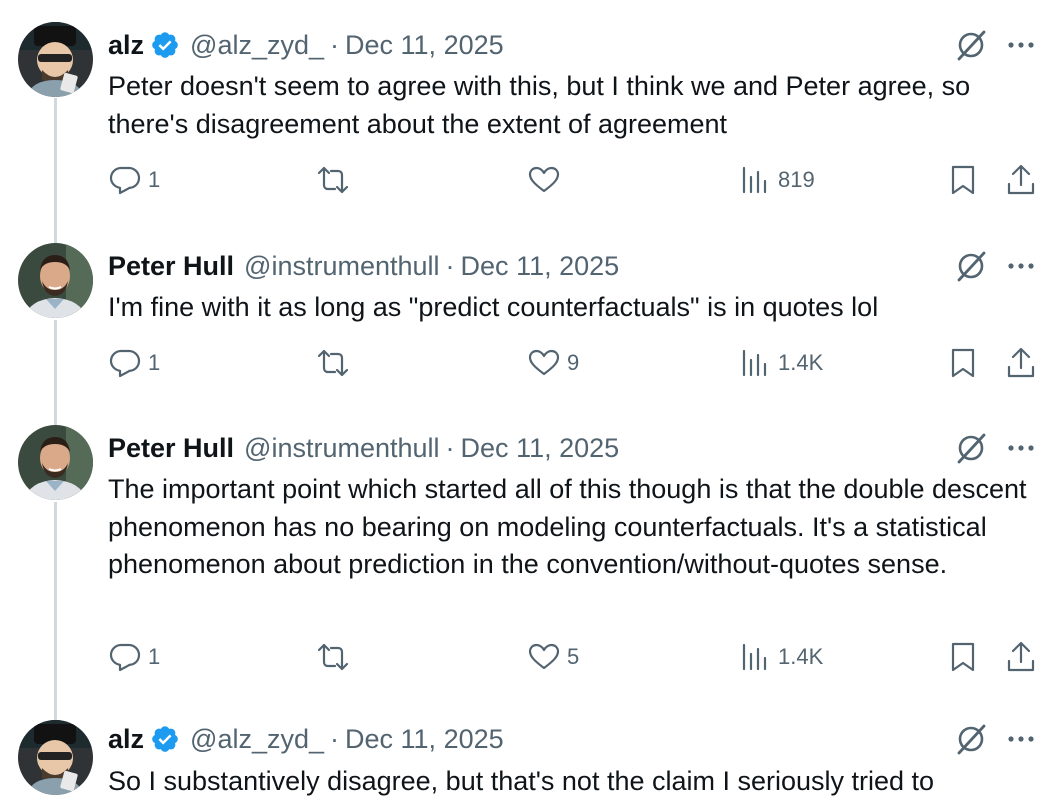  I want to click on view-count: 819, so click(796, 179).